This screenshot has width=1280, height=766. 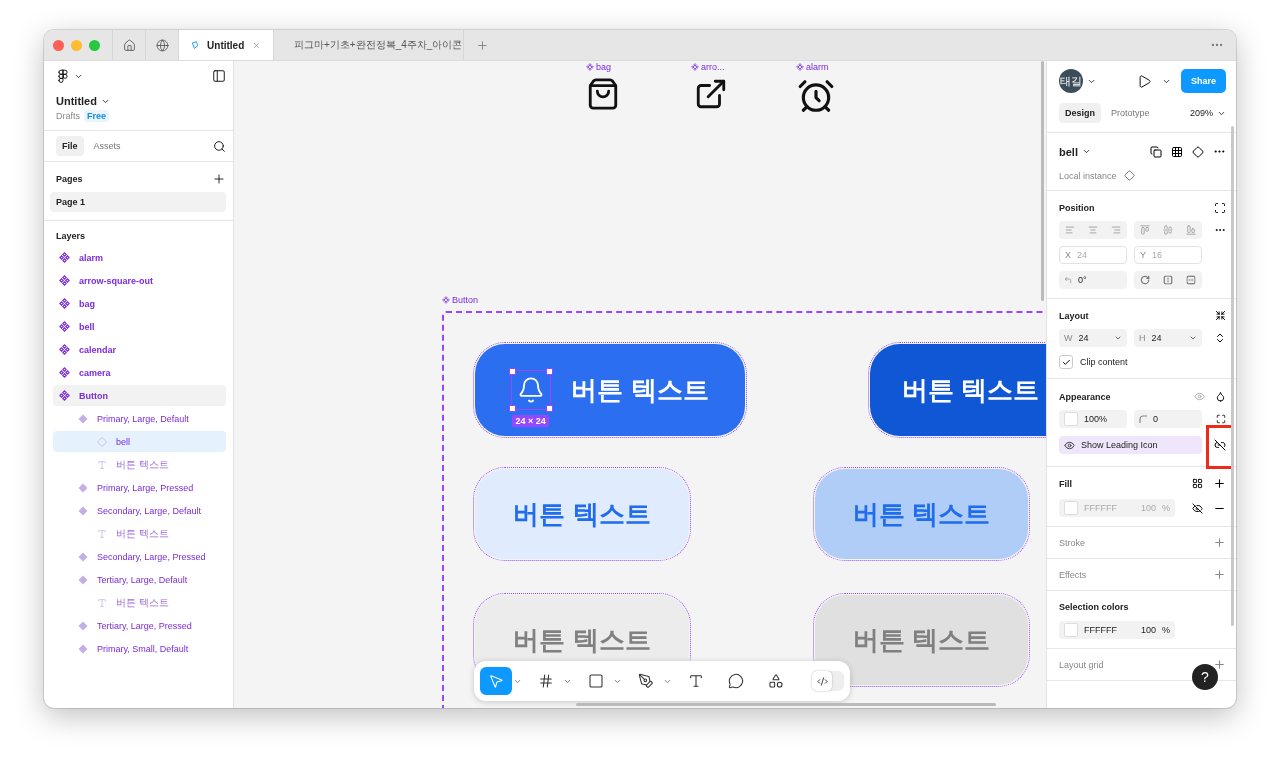 What do you see at coordinates (1066, 362) in the screenshot?
I see `checkbox` at bounding box center [1066, 362].